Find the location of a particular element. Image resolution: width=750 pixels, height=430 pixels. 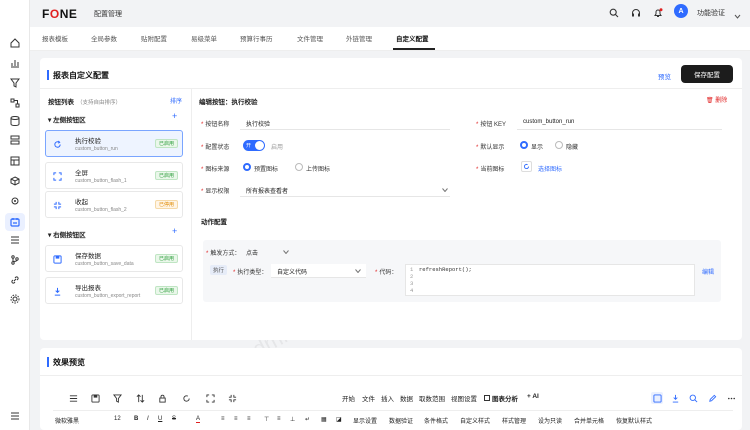

edit-icon is located at coordinates (712, 398).